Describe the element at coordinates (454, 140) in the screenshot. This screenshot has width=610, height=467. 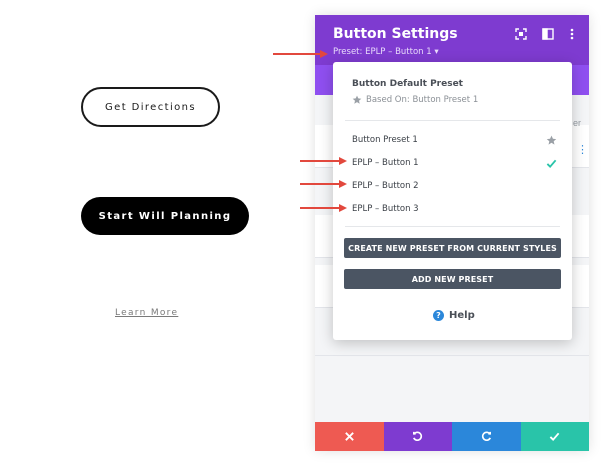
I see `preset-item: Button Preset 1` at that location.